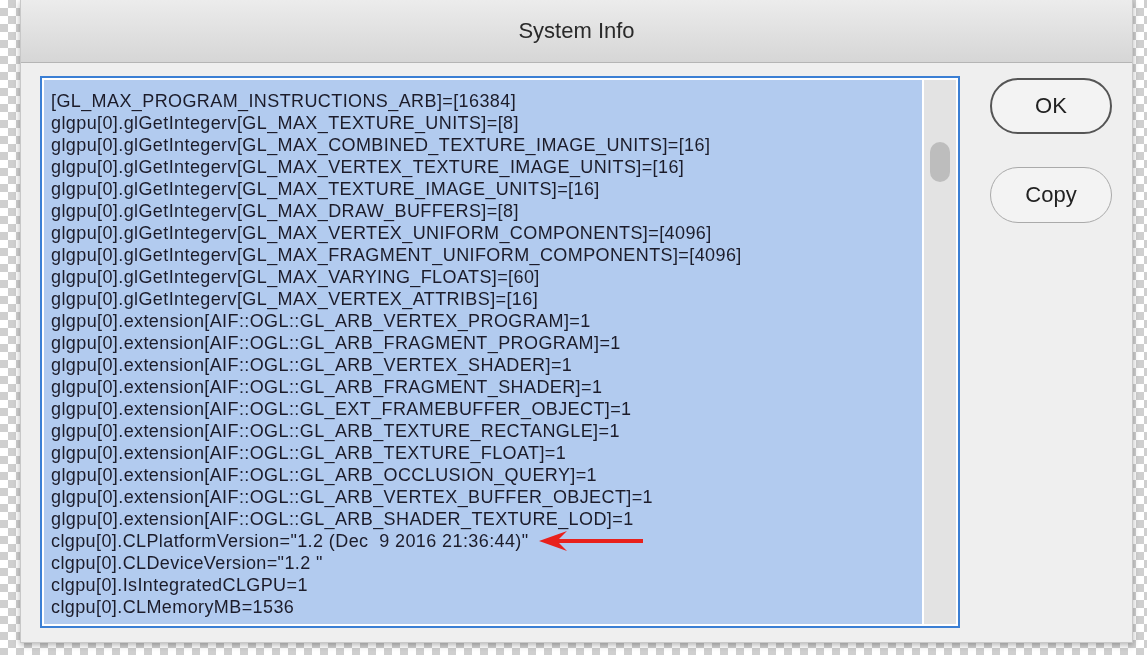  Describe the element at coordinates (1051, 106) in the screenshot. I see `ok-button: OK` at that location.